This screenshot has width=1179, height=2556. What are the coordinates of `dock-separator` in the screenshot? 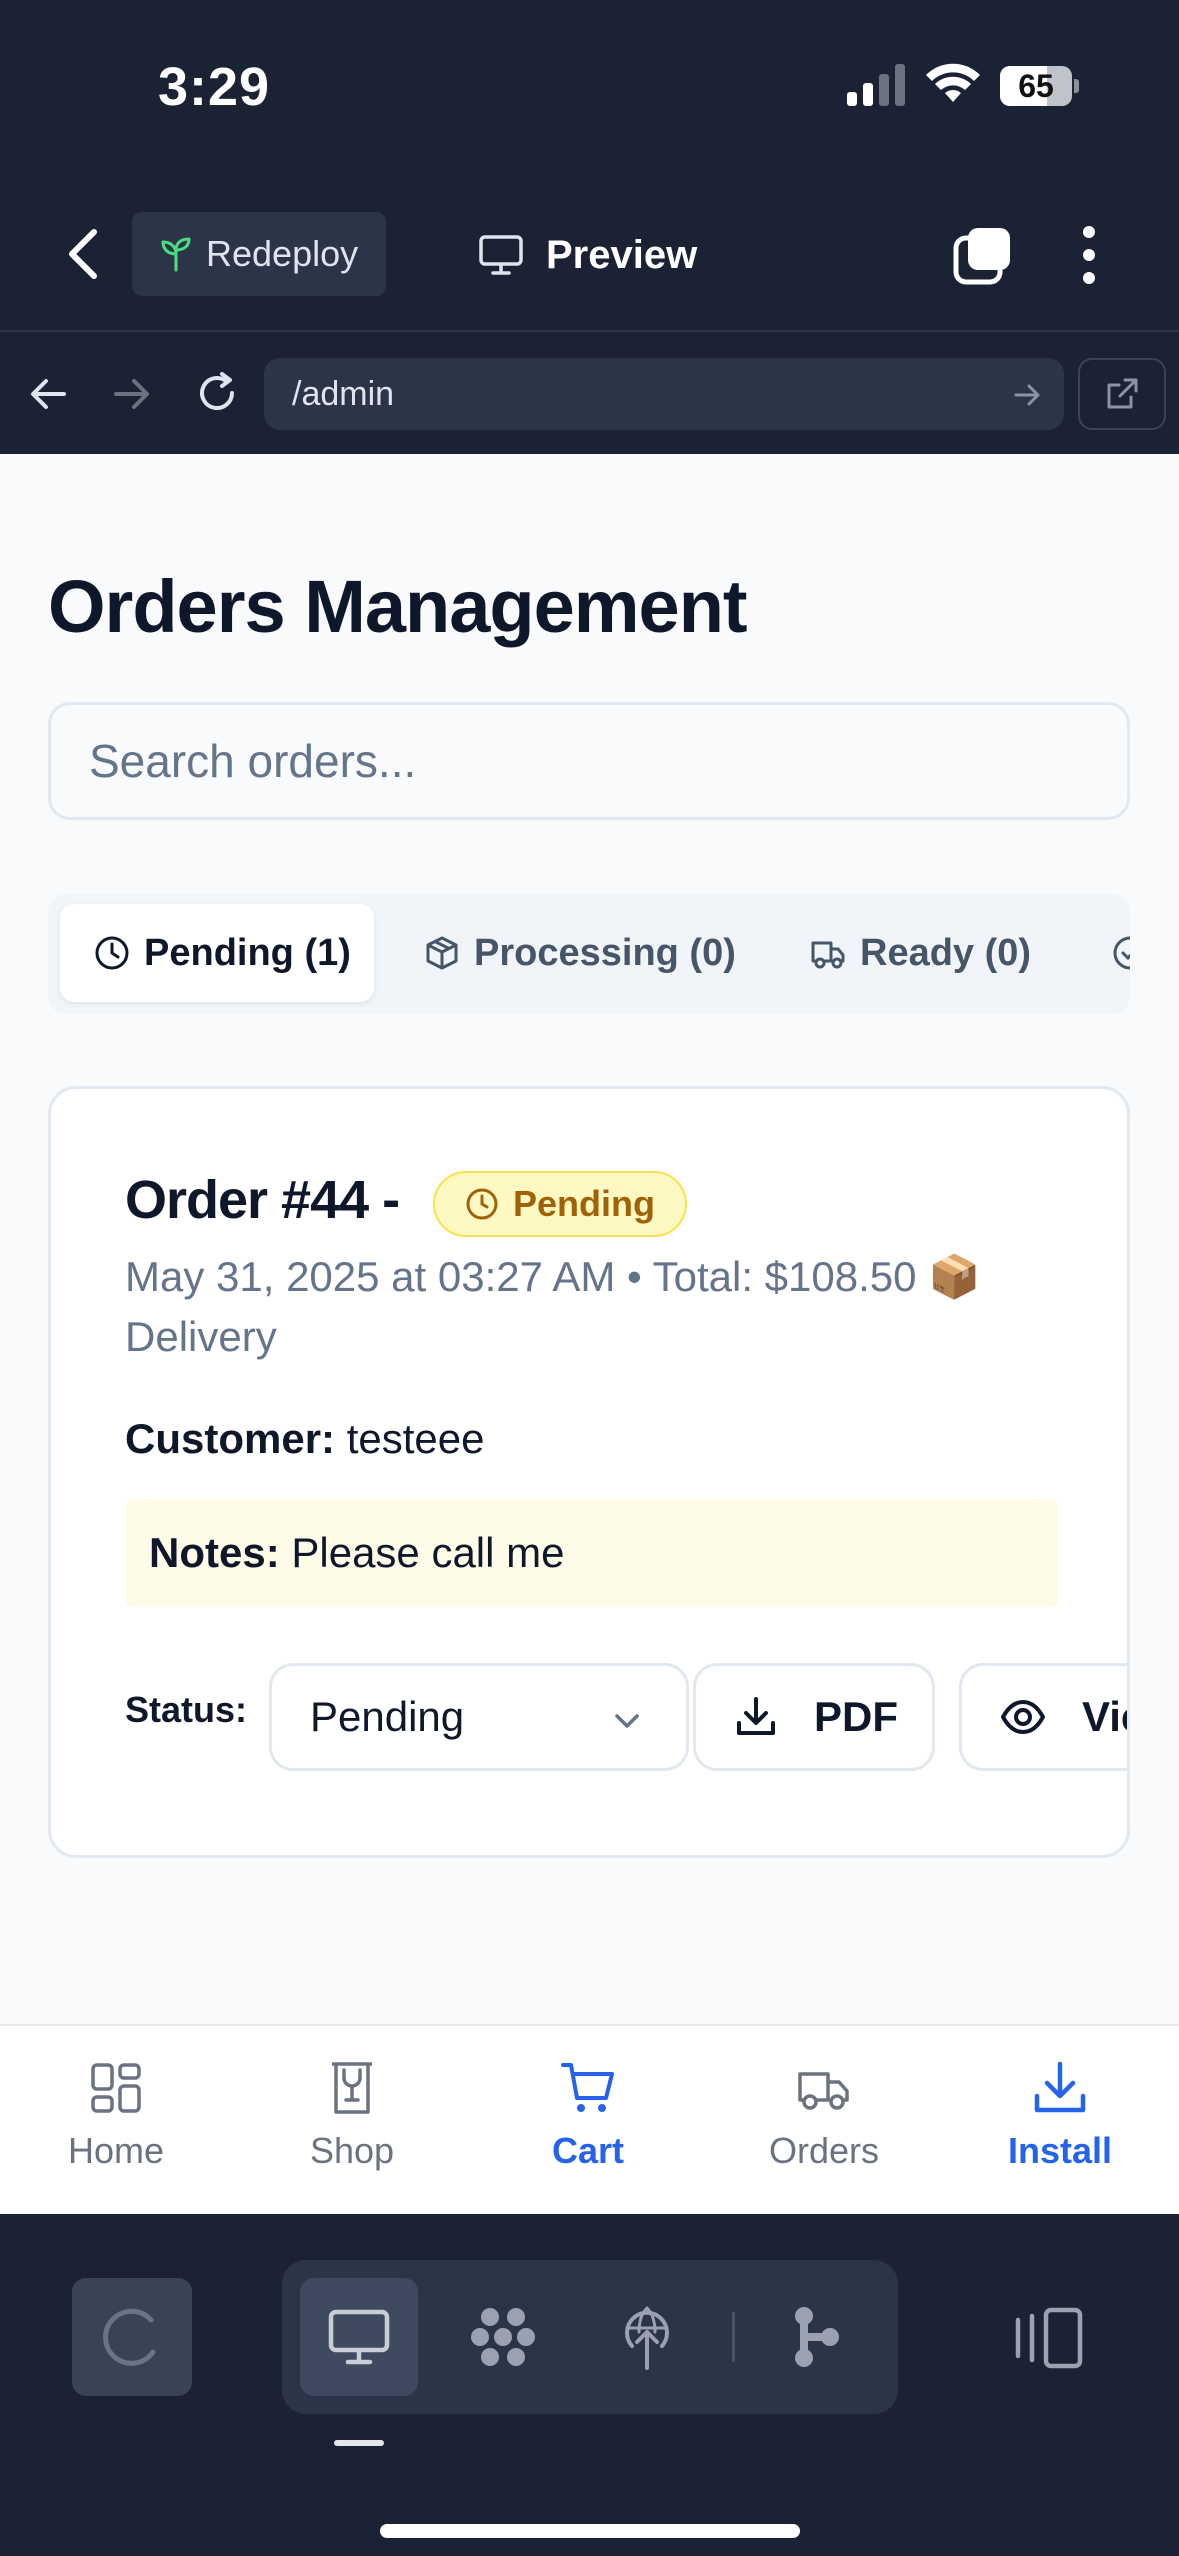 It's located at (733, 2337).